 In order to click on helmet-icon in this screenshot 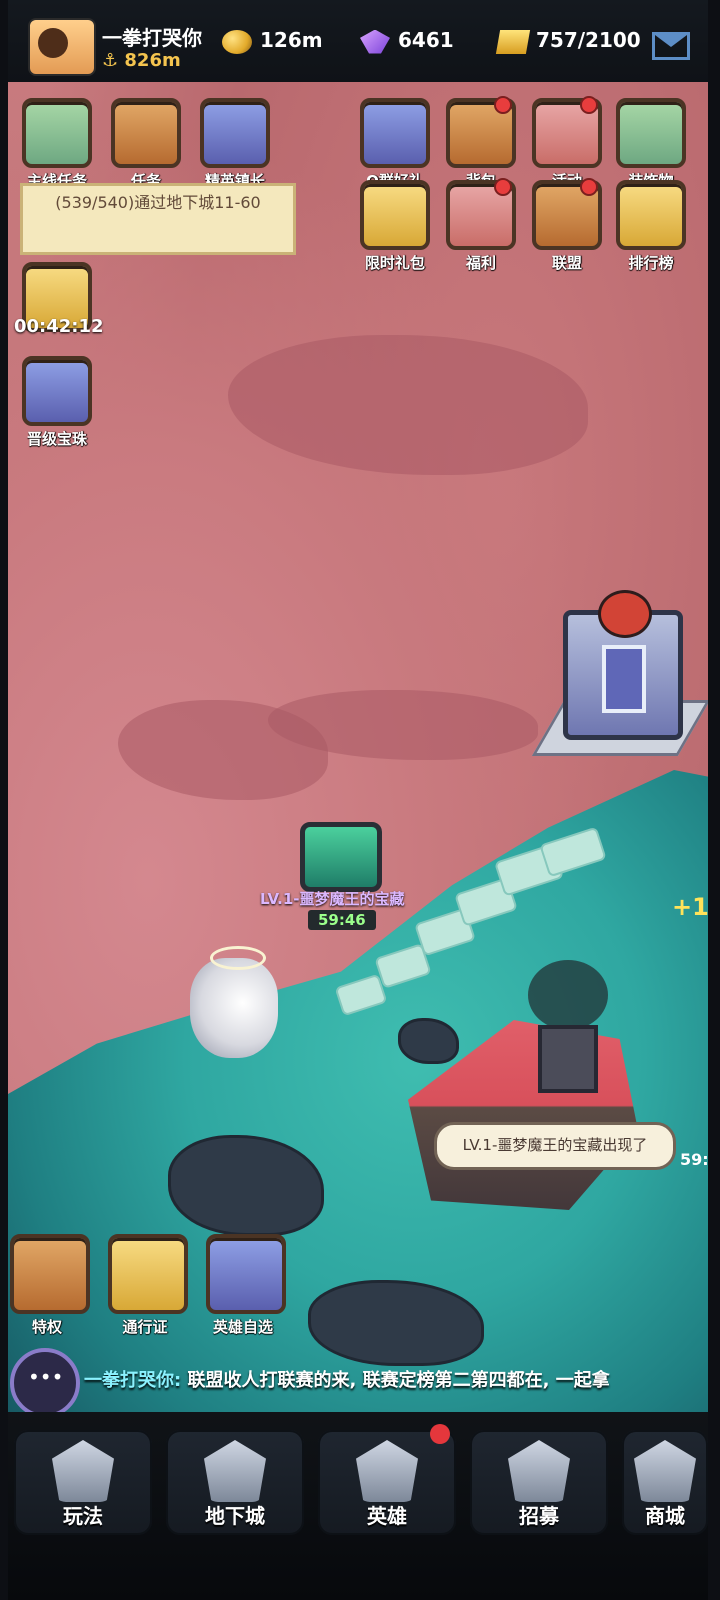, I will do `click(387, 1471)`.